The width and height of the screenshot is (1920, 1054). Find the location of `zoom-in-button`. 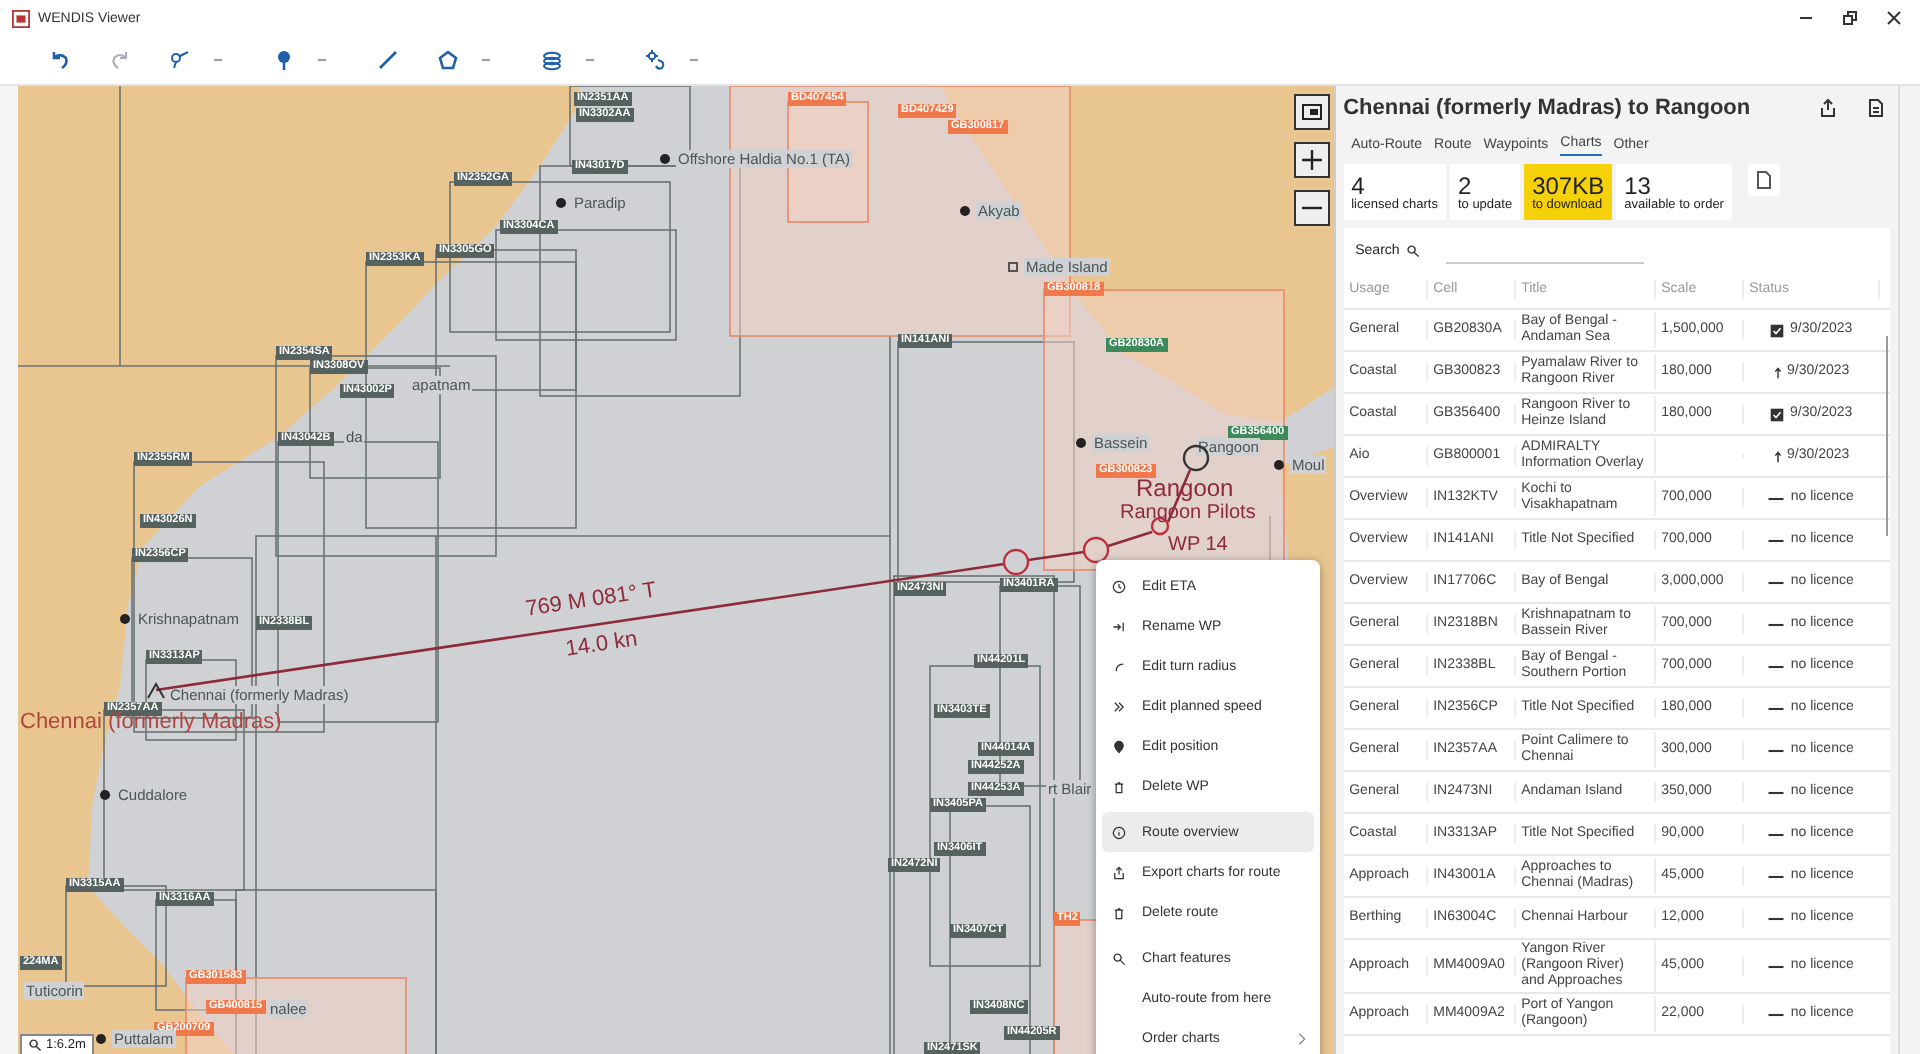

zoom-in-button is located at coordinates (1311, 160).